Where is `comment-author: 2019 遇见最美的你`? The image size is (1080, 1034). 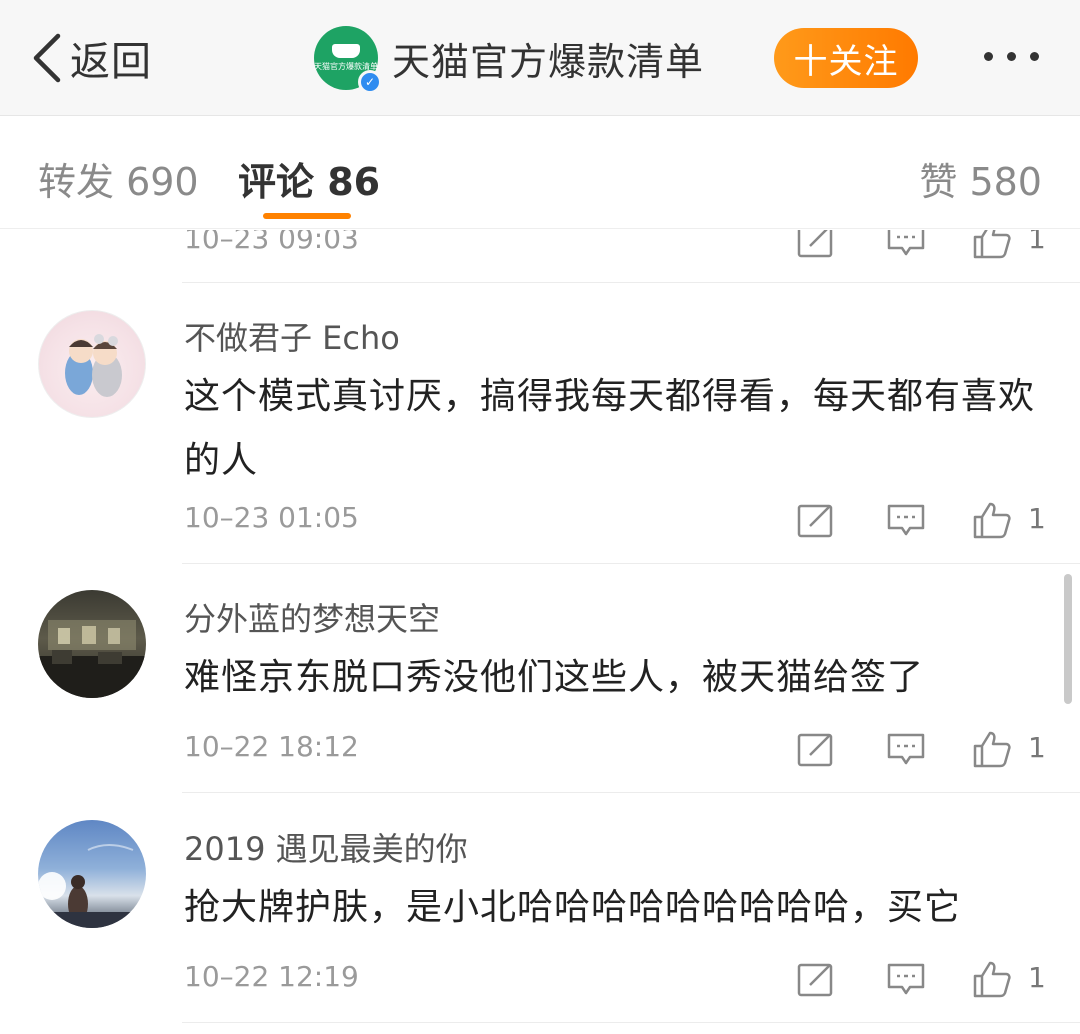
comment-author: 2019 遇见最美的你 is located at coordinates (326, 847).